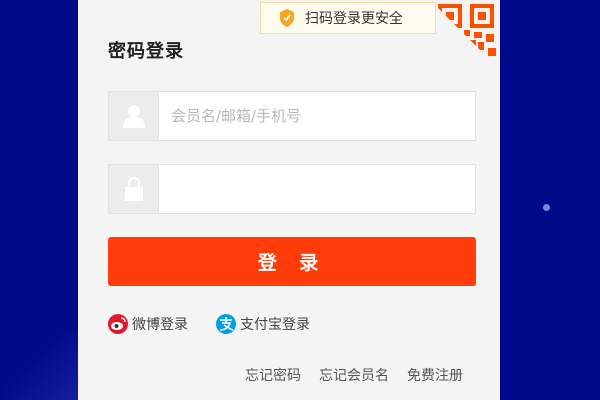 The width and height of the screenshot is (600, 400). I want to click on shield-icon, so click(287, 18).